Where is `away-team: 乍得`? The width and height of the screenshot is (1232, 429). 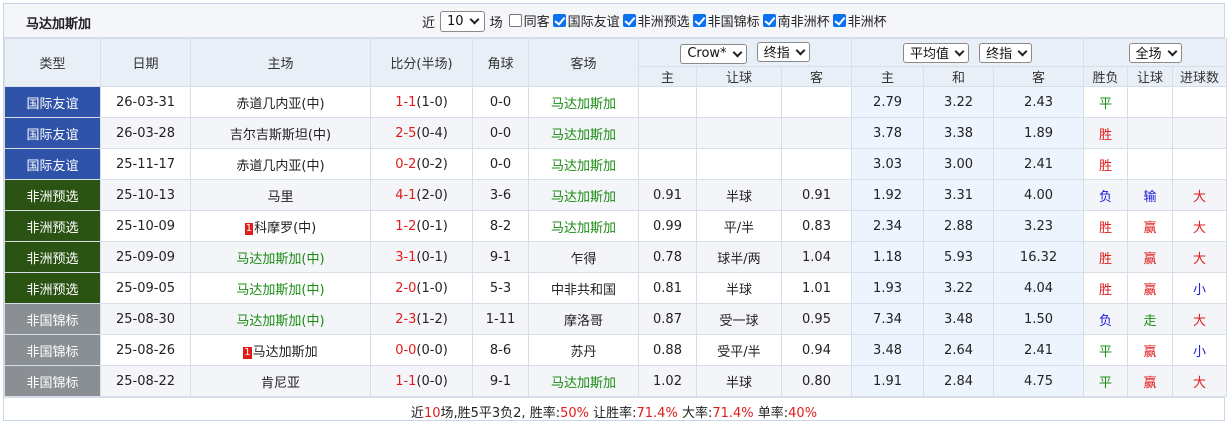
away-team: 乍得 is located at coordinates (583, 257).